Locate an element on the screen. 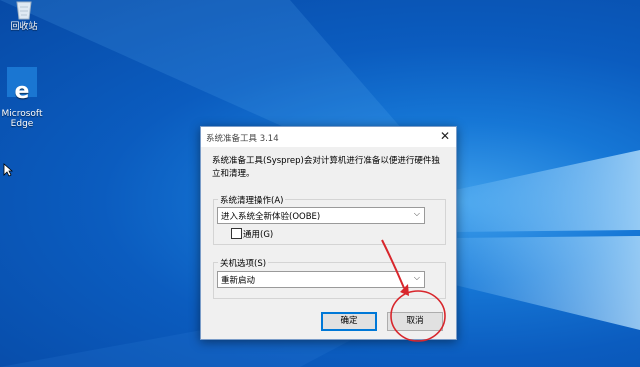  shutdown-group: 关机选项(S) 重新启动 ⌵ is located at coordinates (329, 278).